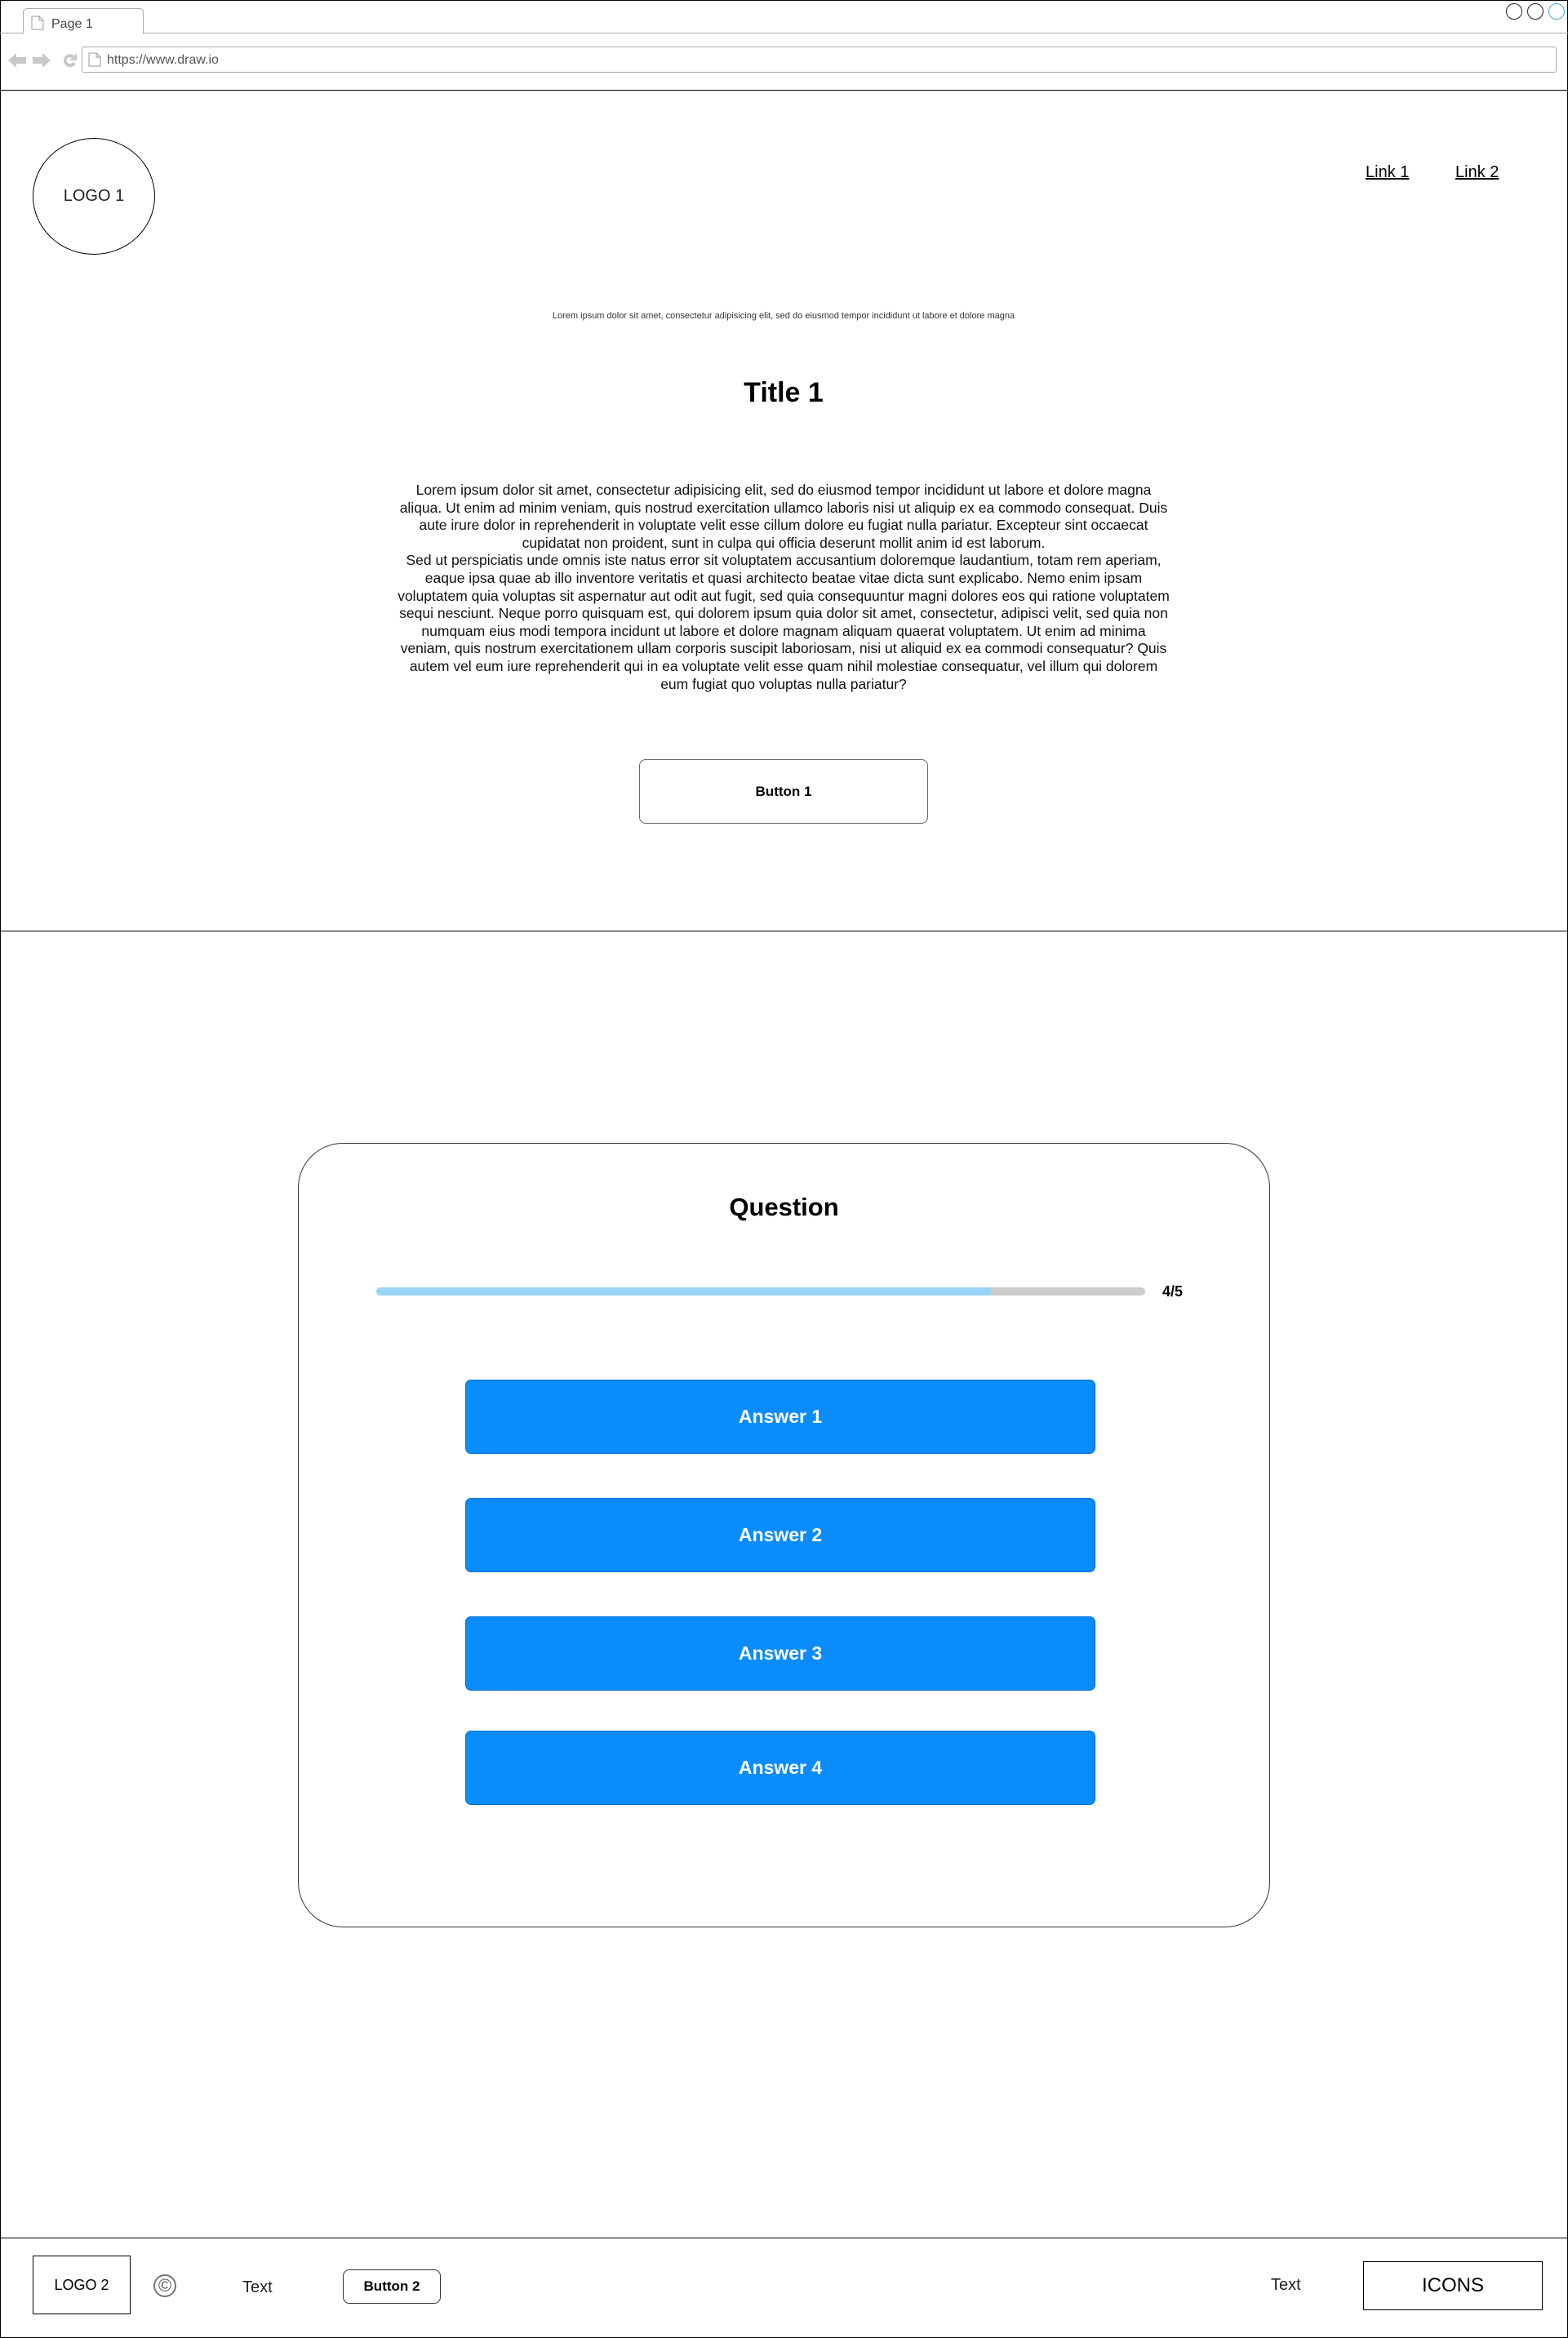 The width and height of the screenshot is (1568, 2338). I want to click on icons-placeholder: ICONS, so click(1453, 2285).